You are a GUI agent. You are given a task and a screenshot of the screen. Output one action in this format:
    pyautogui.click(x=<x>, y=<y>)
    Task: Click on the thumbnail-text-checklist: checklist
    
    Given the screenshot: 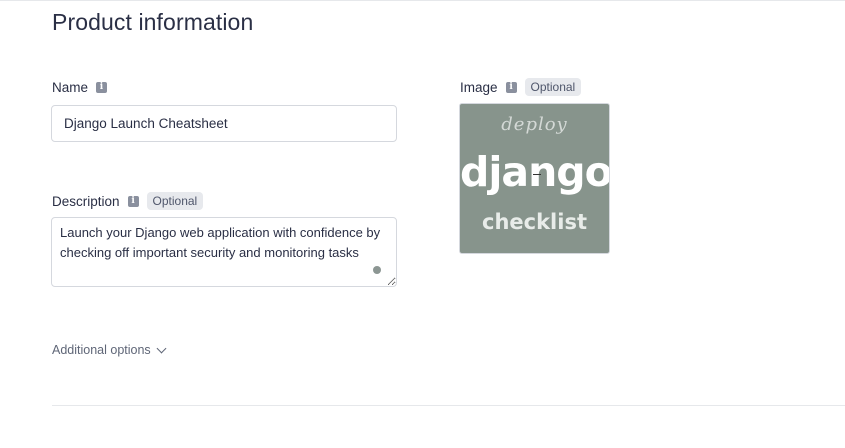 What is the action you would take?
    pyautogui.click(x=534, y=222)
    